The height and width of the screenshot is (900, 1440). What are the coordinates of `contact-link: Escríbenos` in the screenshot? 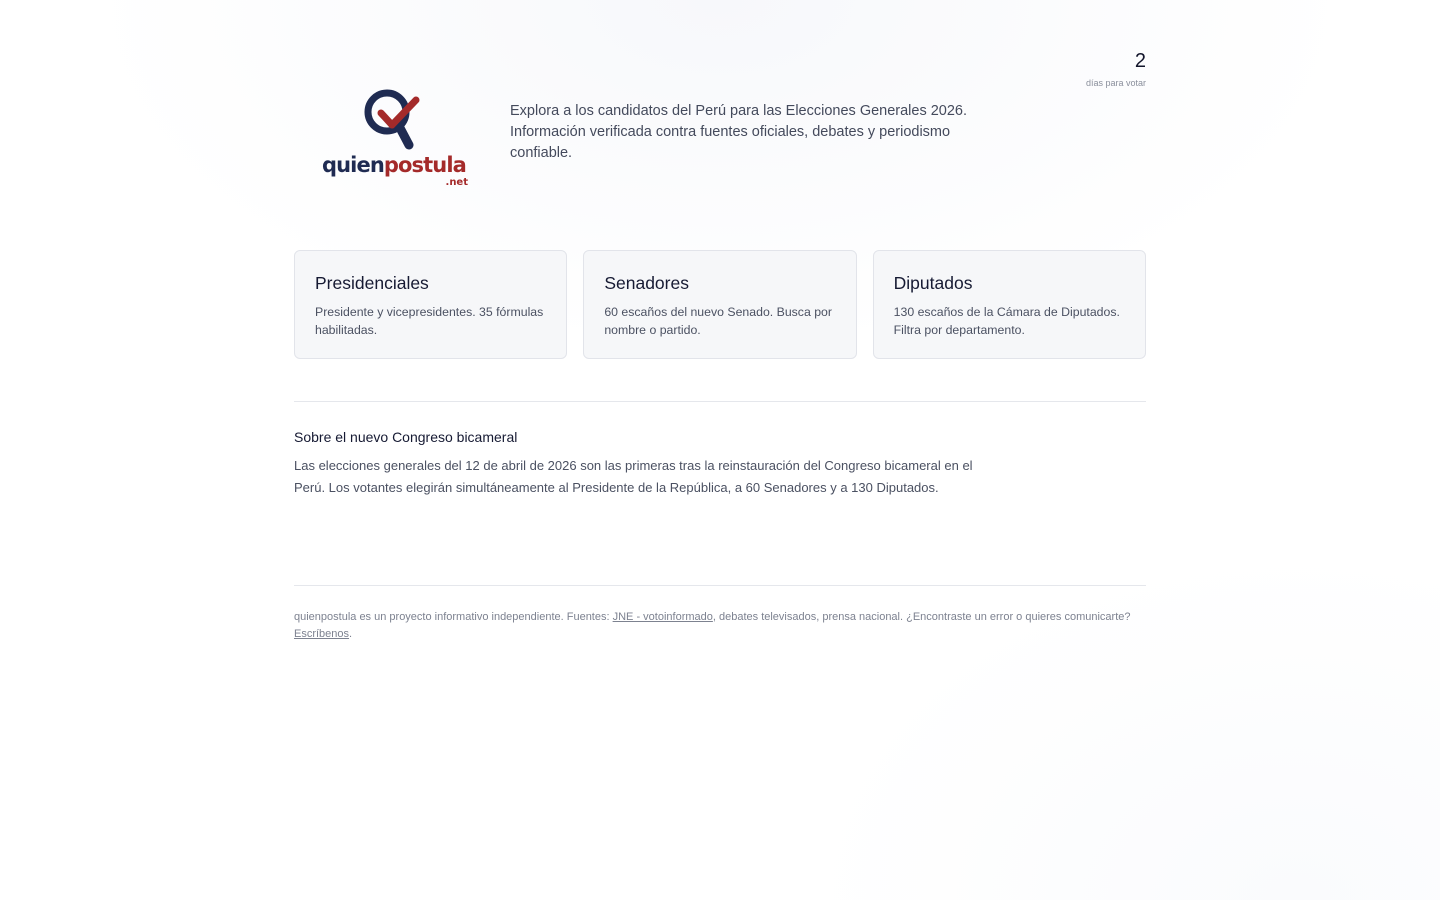 It's located at (321, 634).